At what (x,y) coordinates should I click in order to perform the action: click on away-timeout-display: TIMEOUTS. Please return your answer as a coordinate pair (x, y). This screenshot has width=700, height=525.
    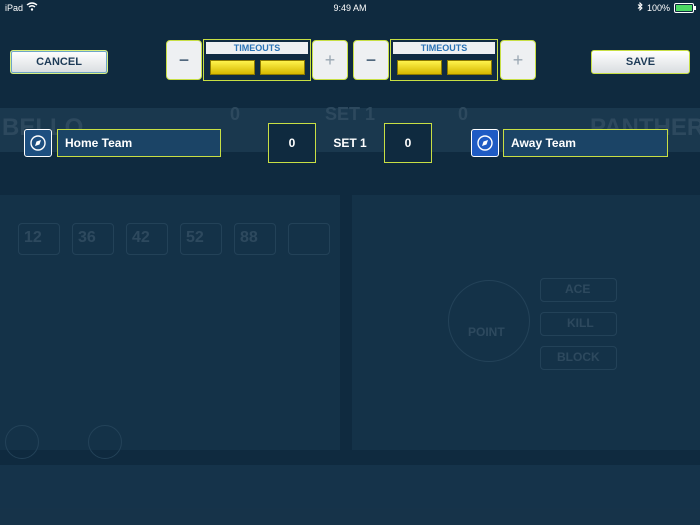
    Looking at the image, I should click on (444, 60).